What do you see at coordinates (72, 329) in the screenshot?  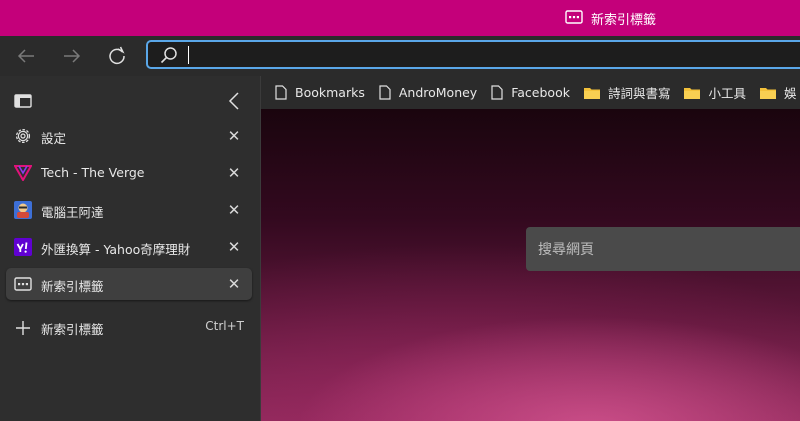 I see `new-tab-label: 新索引標籤` at bounding box center [72, 329].